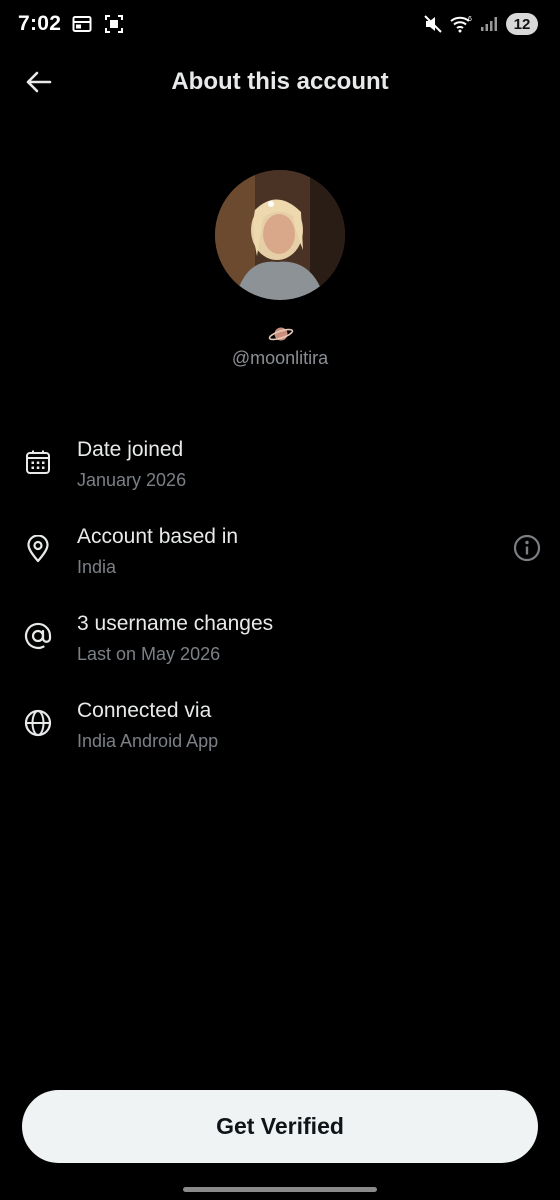  What do you see at coordinates (280, 473) in the screenshot?
I see `date-joined-row: Date joined January 2026` at bounding box center [280, 473].